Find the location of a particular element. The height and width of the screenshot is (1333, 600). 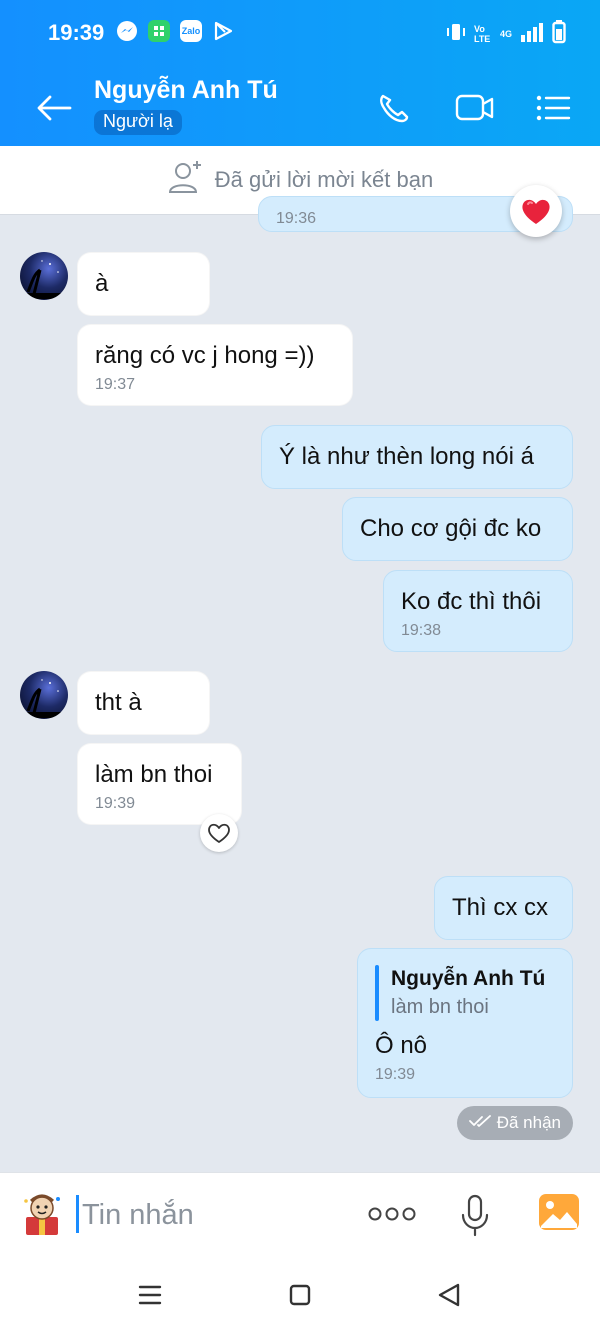

more-options-icon is located at coordinates (392, 1214).